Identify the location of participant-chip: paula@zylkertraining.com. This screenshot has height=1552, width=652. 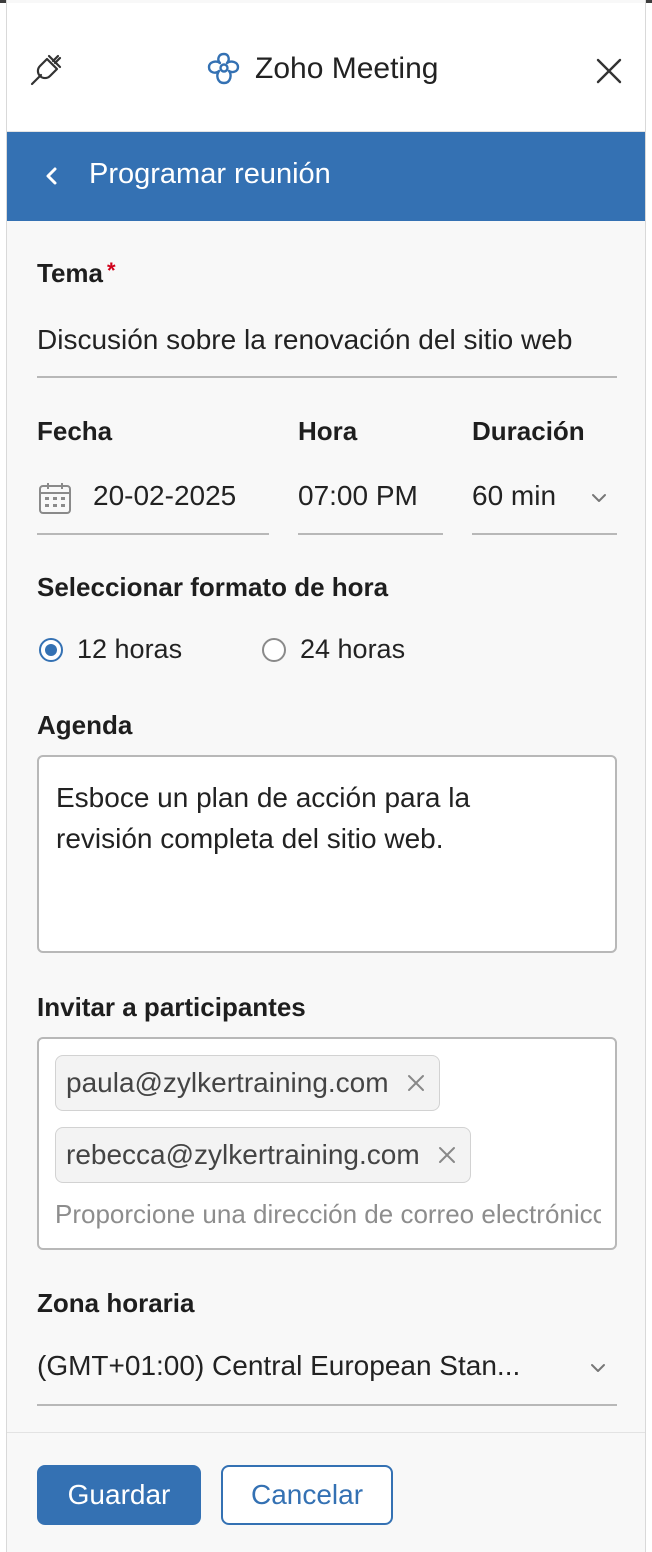
(247, 1083).